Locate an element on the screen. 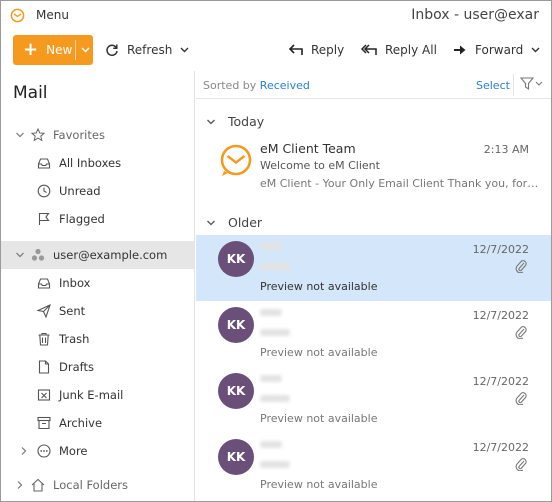 The height and width of the screenshot is (502, 552). select-button: Select is located at coordinates (493, 85).